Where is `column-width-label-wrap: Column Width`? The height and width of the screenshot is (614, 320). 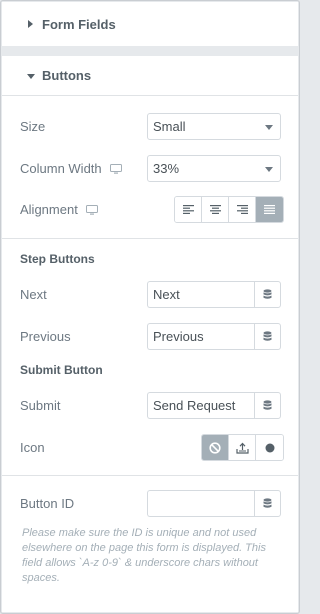
column-width-label-wrap: Column Width is located at coordinates (71, 168).